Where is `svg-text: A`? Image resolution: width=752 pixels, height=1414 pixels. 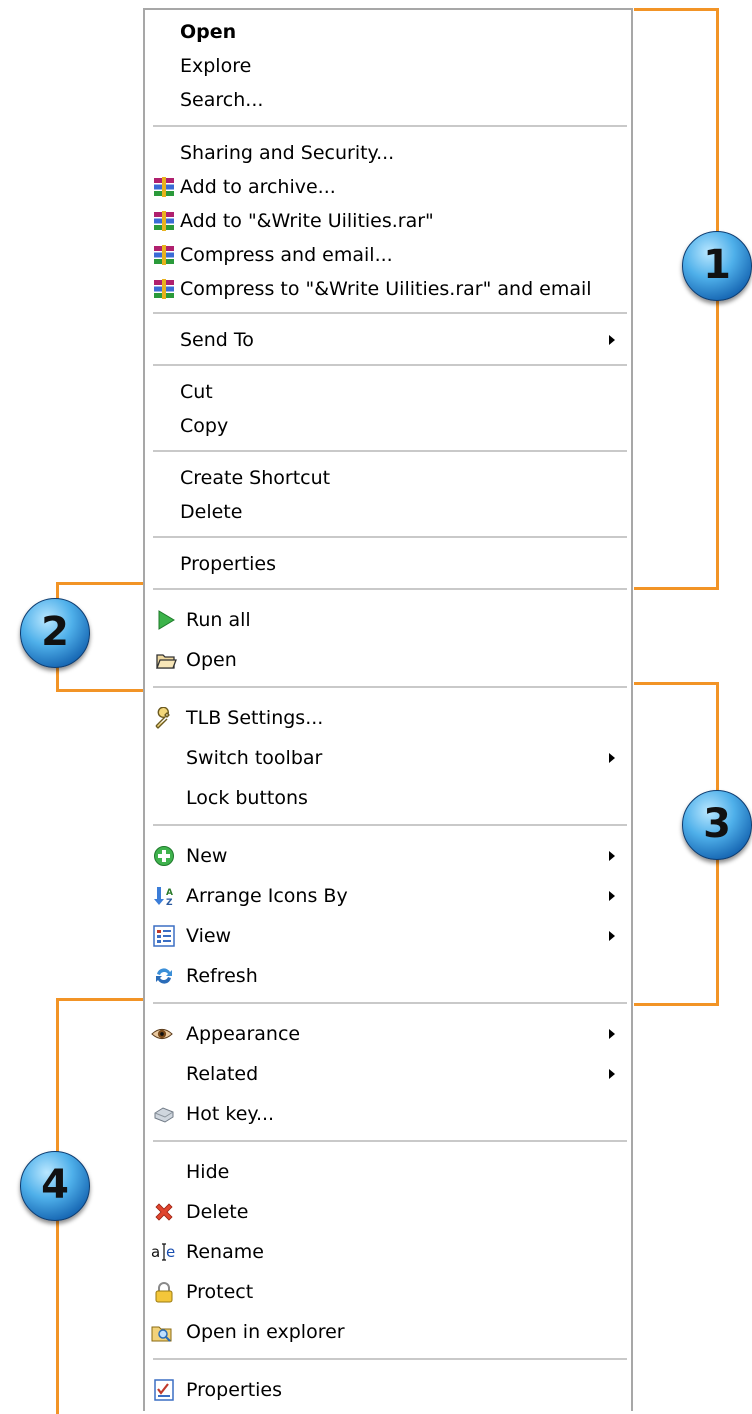 svg-text: A is located at coordinates (169, 893).